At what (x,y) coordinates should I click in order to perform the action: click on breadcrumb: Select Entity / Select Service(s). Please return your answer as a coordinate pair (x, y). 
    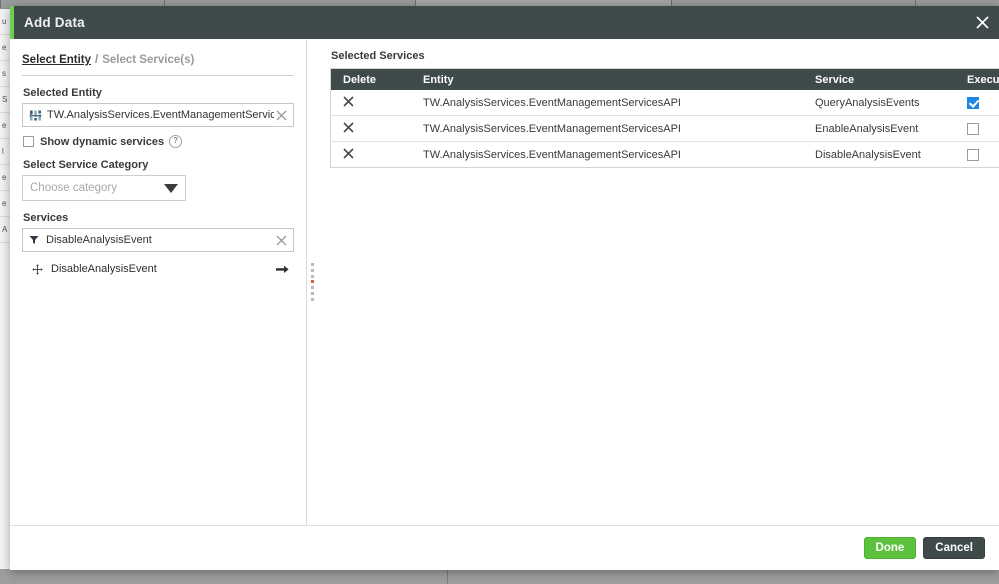
    Looking at the image, I should click on (158, 60).